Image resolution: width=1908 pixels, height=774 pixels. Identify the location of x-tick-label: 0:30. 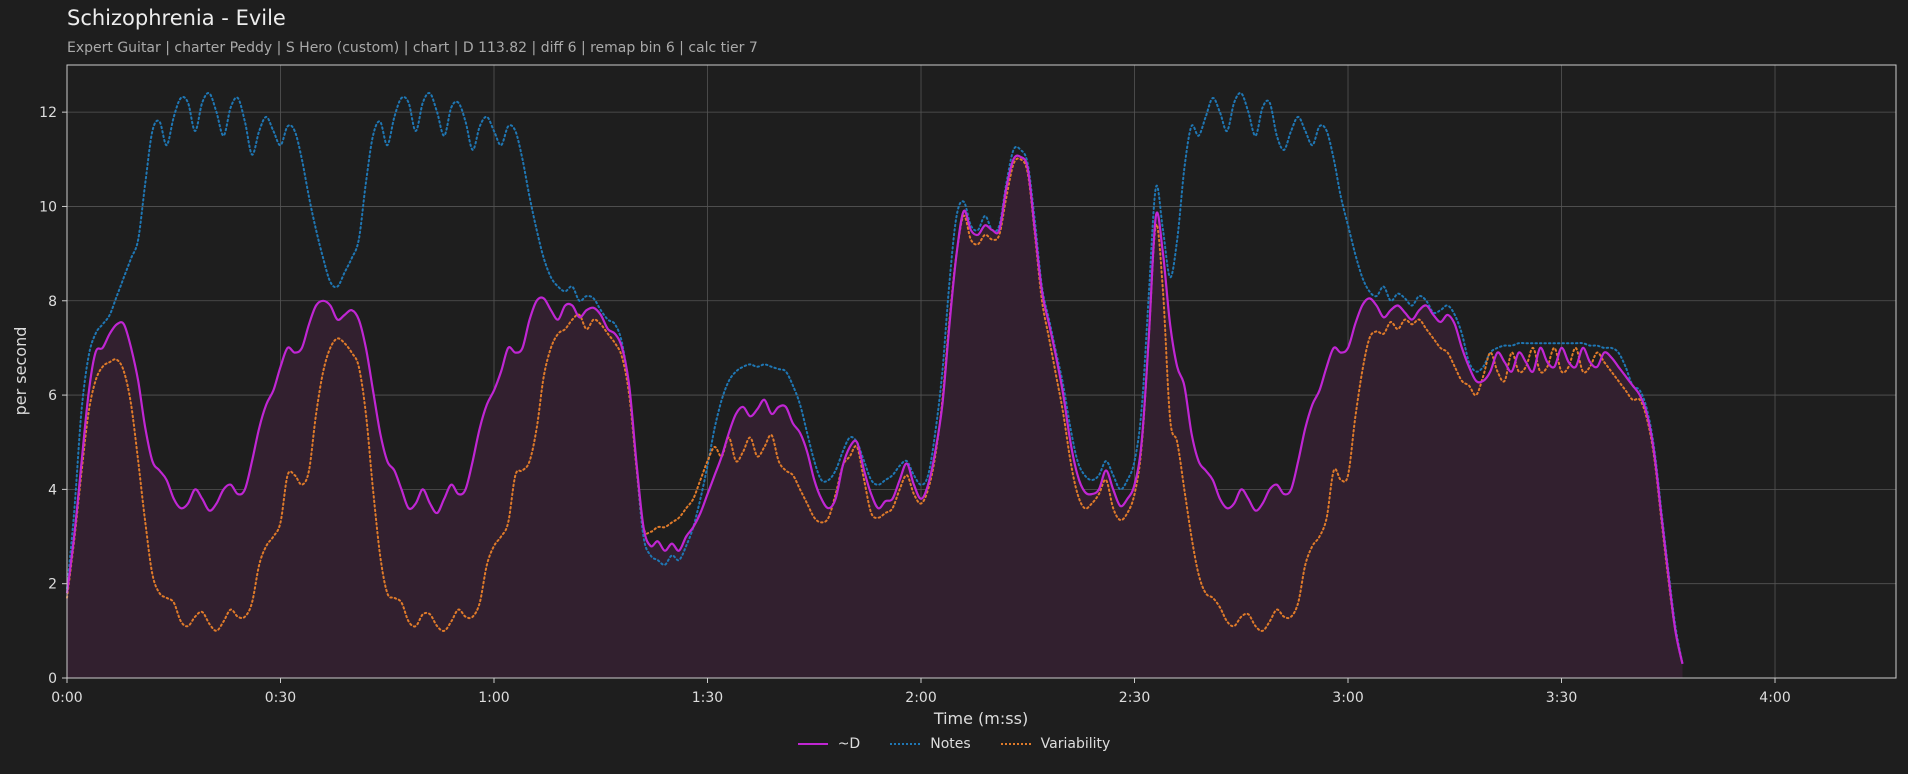
(280, 698).